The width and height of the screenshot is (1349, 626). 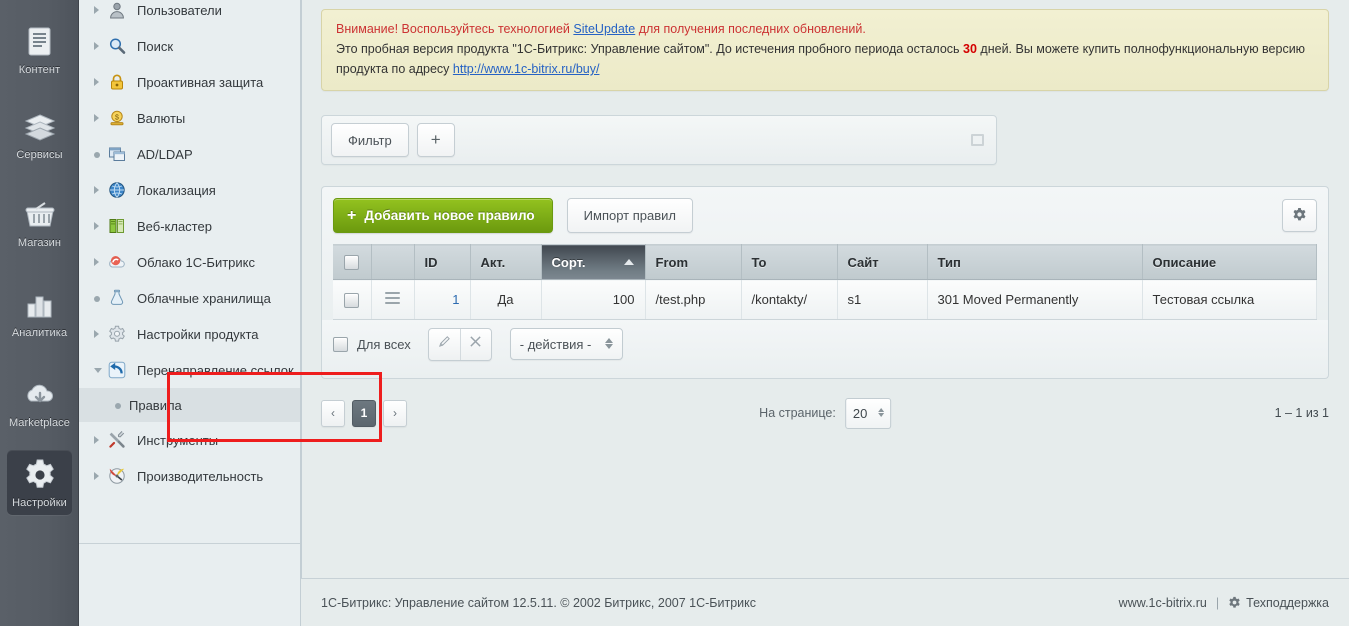 What do you see at coordinates (443, 215) in the screenshot?
I see `add-new-rule-button: + Добавить новое правило` at bounding box center [443, 215].